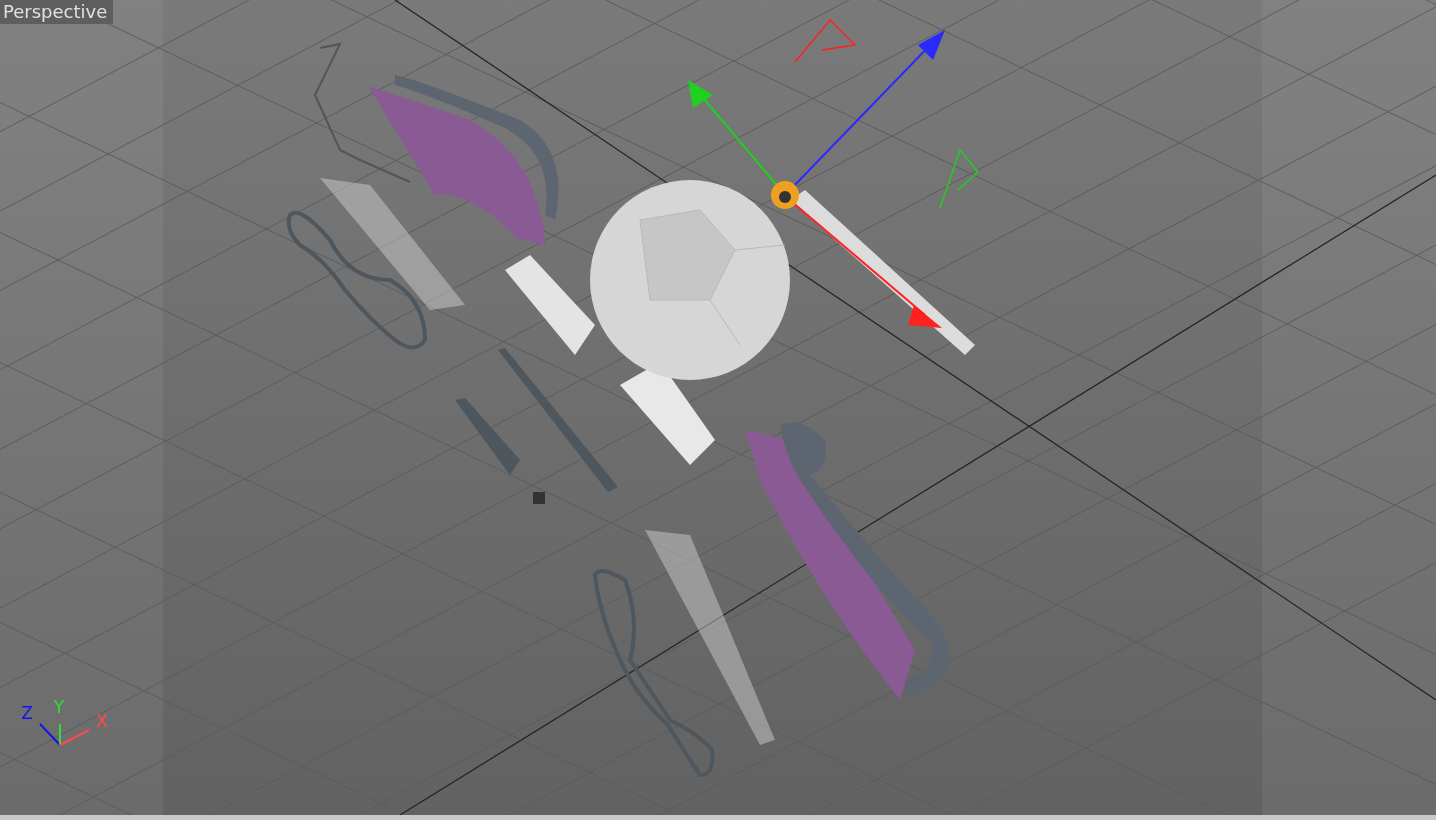 The image size is (1436, 820). I want to click on axis-label: Z, so click(27, 713).